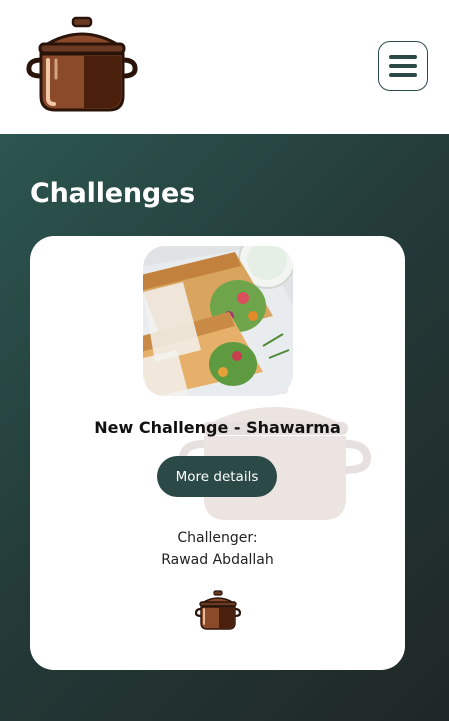  Describe the element at coordinates (275, 451) in the screenshot. I see `cooking-pot-watermark-icon` at that location.